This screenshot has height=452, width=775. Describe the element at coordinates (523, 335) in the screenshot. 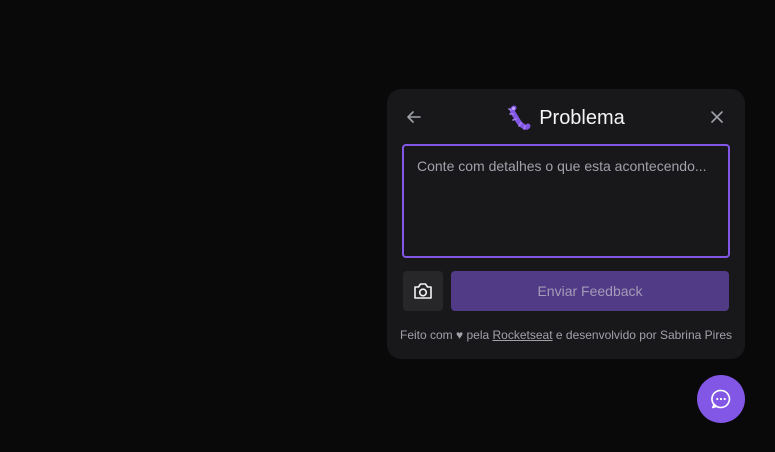

I see `rocketseat-link: Rocketseat` at that location.